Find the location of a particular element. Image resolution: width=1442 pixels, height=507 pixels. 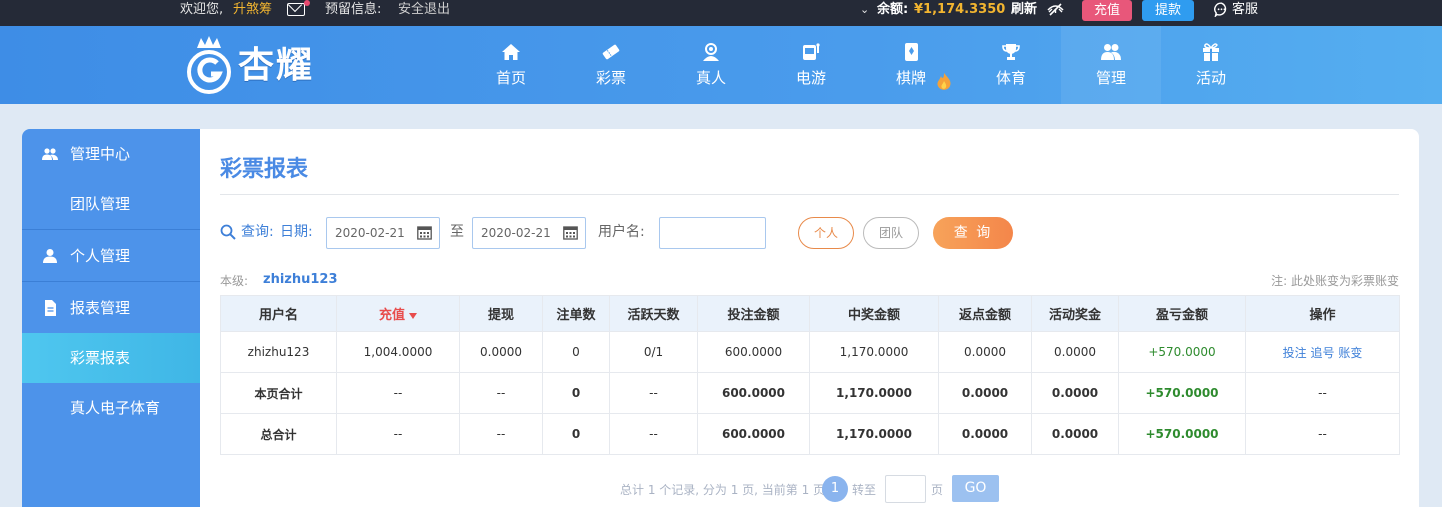

balance-value: ¥1,174.3350 is located at coordinates (960, 9).